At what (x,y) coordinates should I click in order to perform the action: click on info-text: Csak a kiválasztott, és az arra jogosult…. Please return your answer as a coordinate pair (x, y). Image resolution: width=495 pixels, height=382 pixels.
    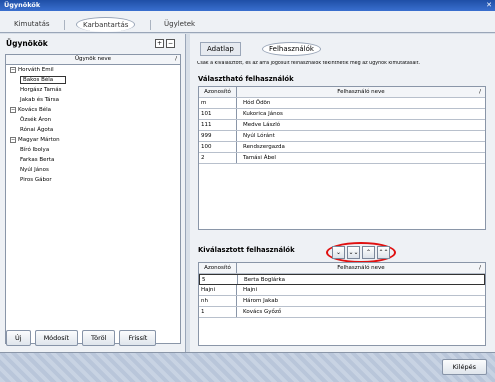
    Looking at the image, I should click on (309, 63).